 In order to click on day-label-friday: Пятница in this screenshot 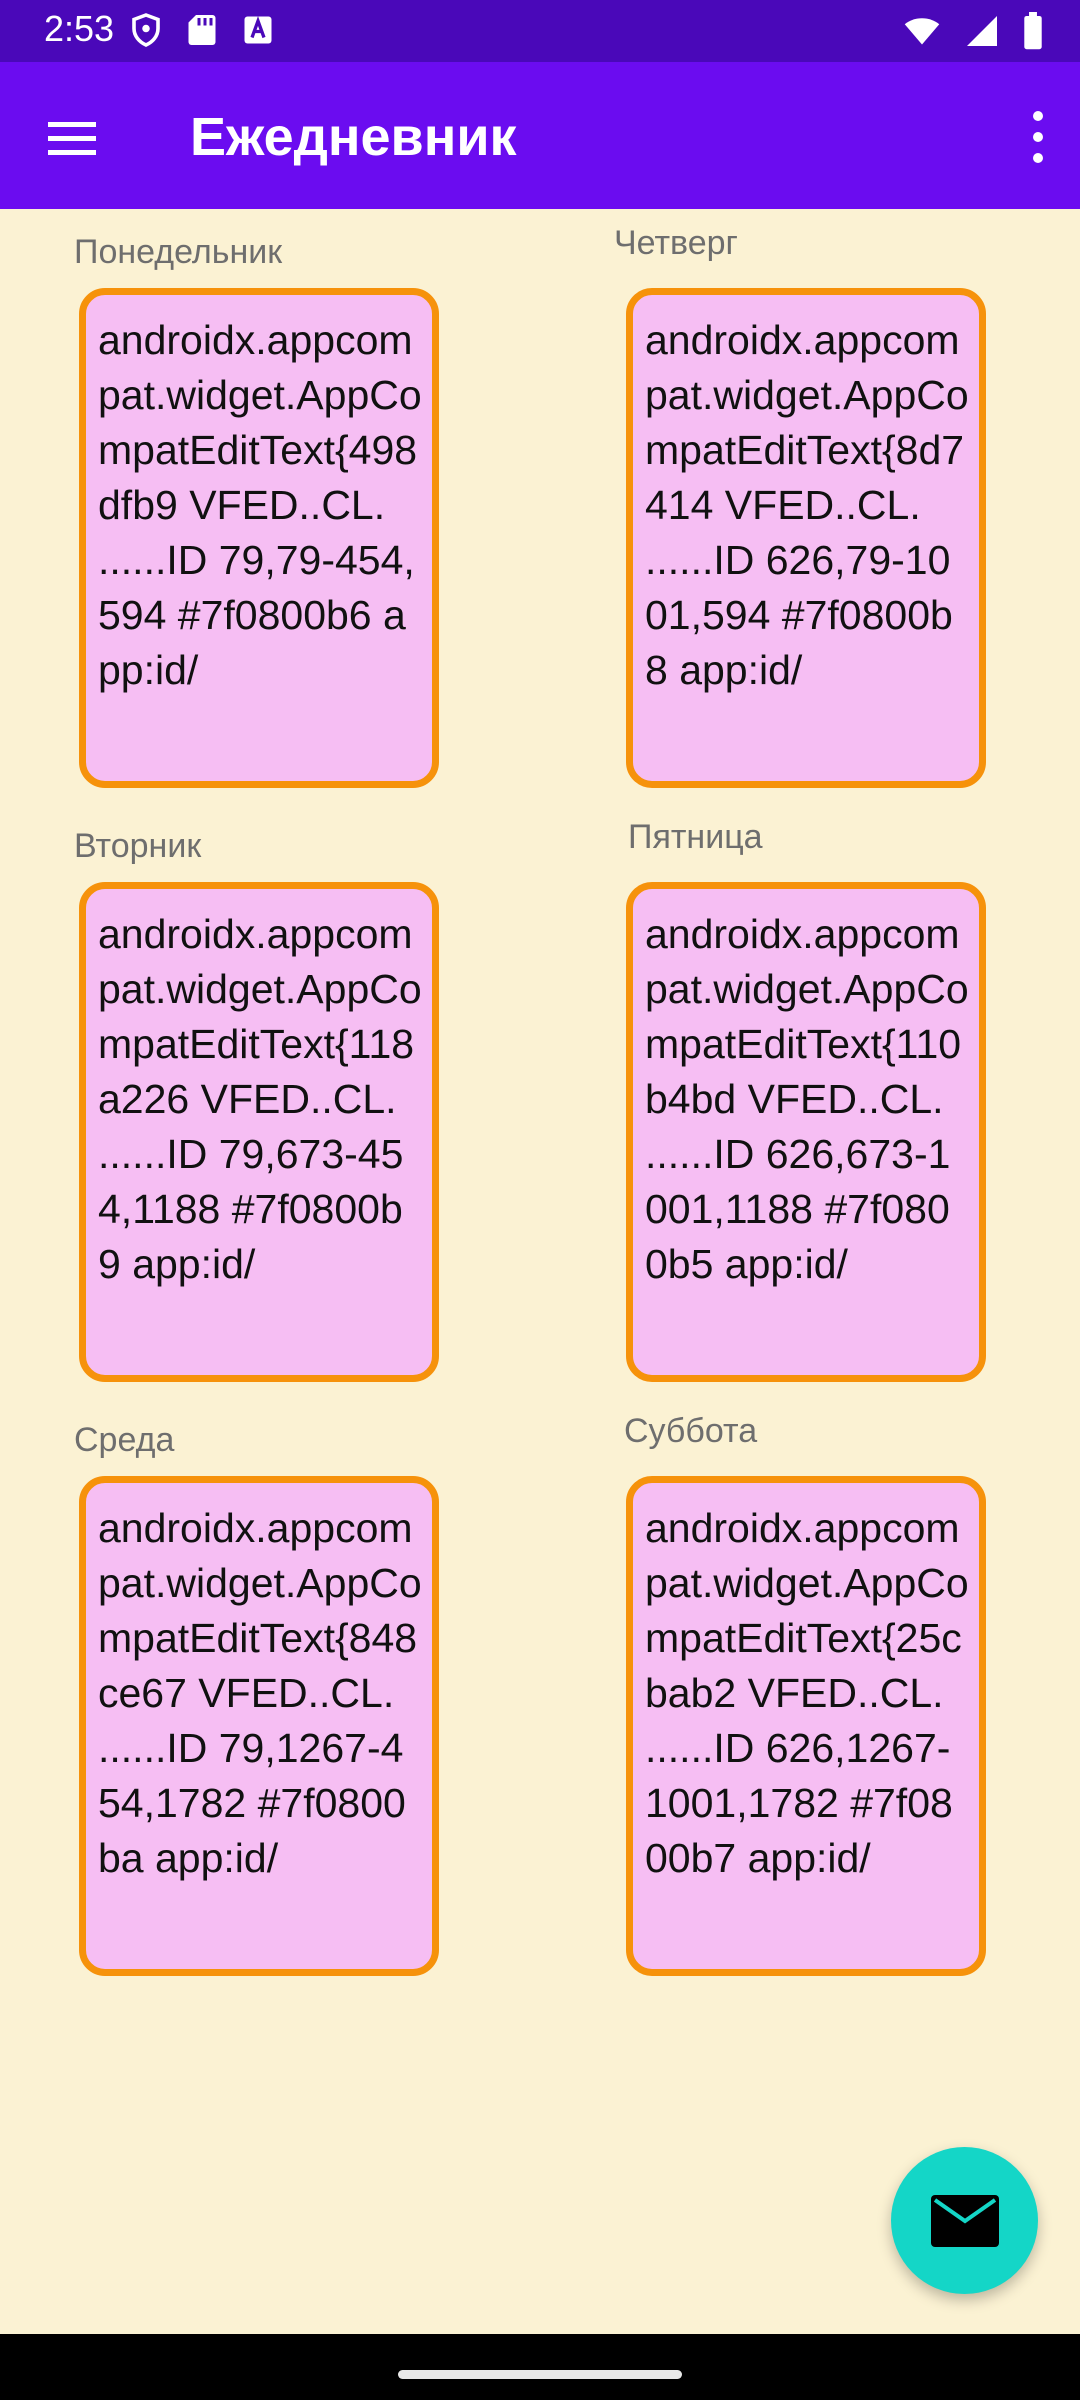, I will do `click(695, 837)`.